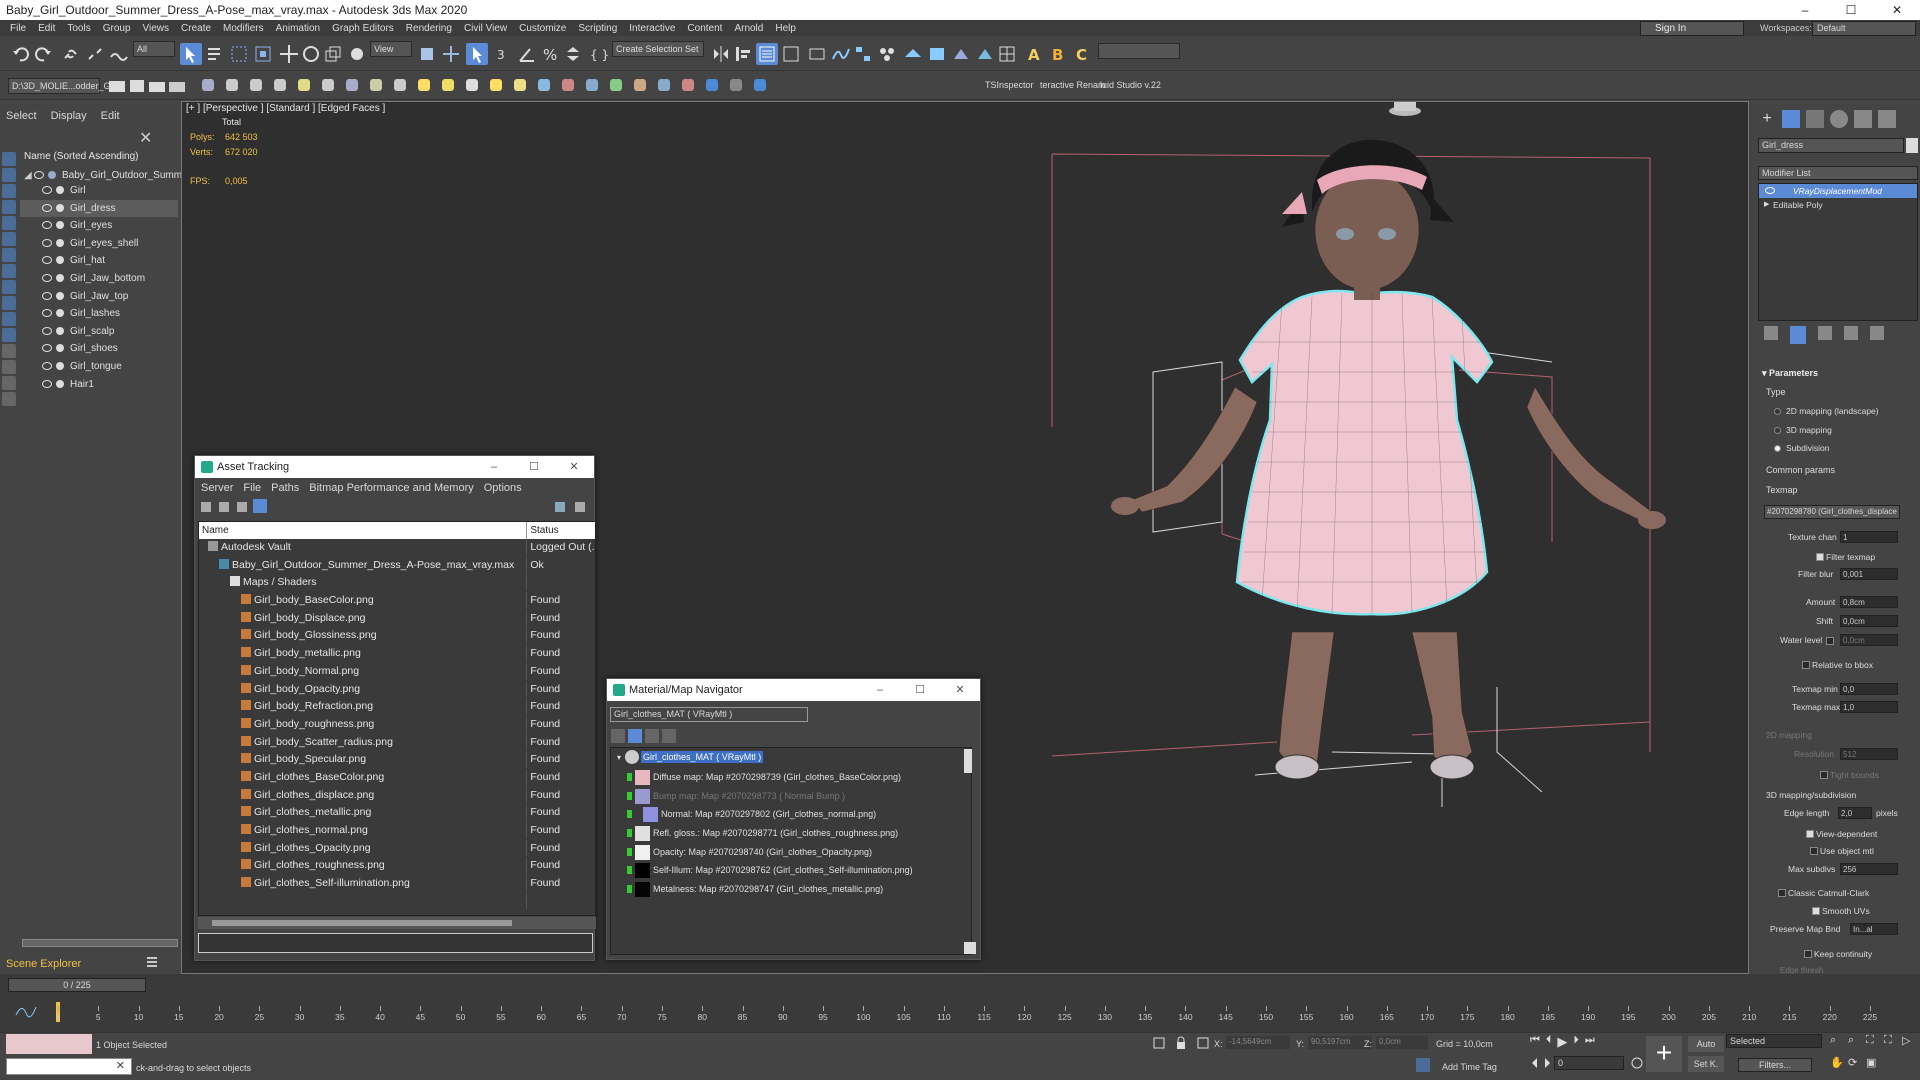 Image resolution: width=1920 pixels, height=1080 pixels. I want to click on auto-key-button: Auto, so click(1706, 1044).